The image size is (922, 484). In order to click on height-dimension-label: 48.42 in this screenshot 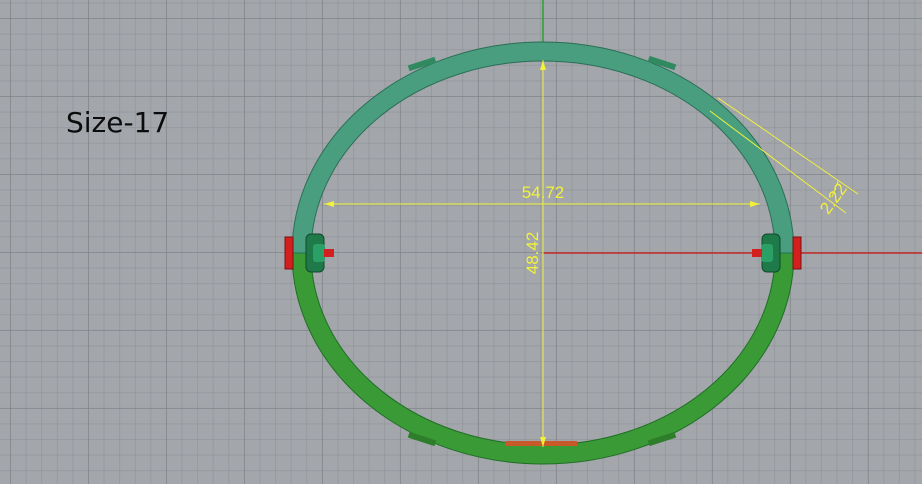, I will do `click(532, 253)`.